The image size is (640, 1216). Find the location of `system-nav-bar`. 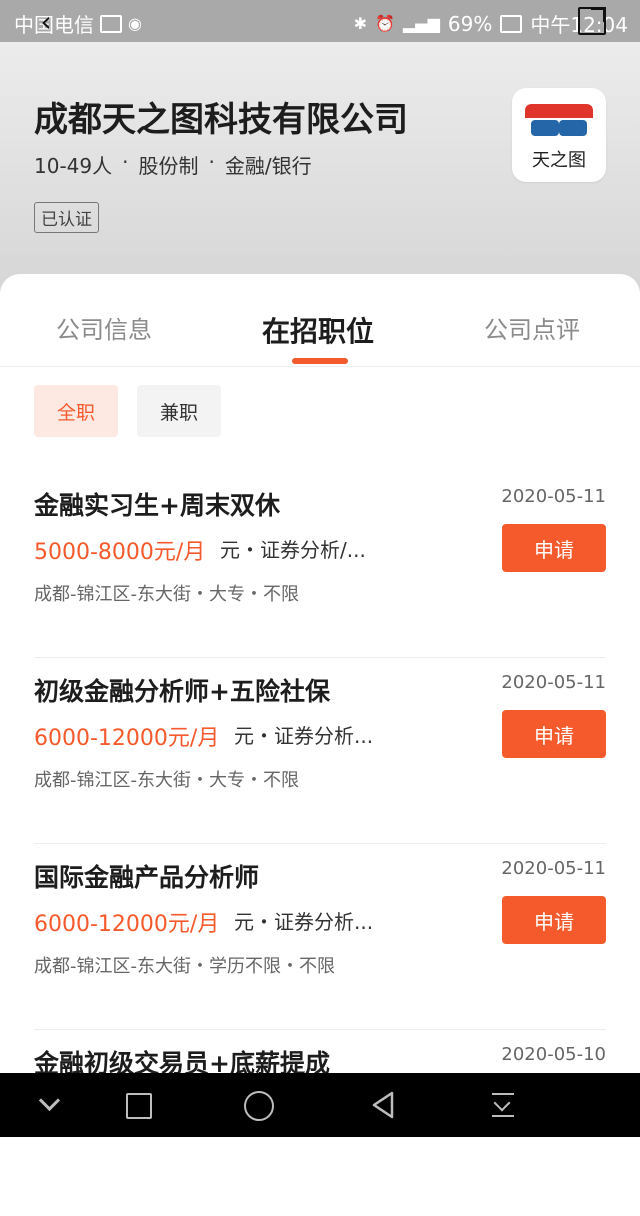

system-nav-bar is located at coordinates (320, 1105).